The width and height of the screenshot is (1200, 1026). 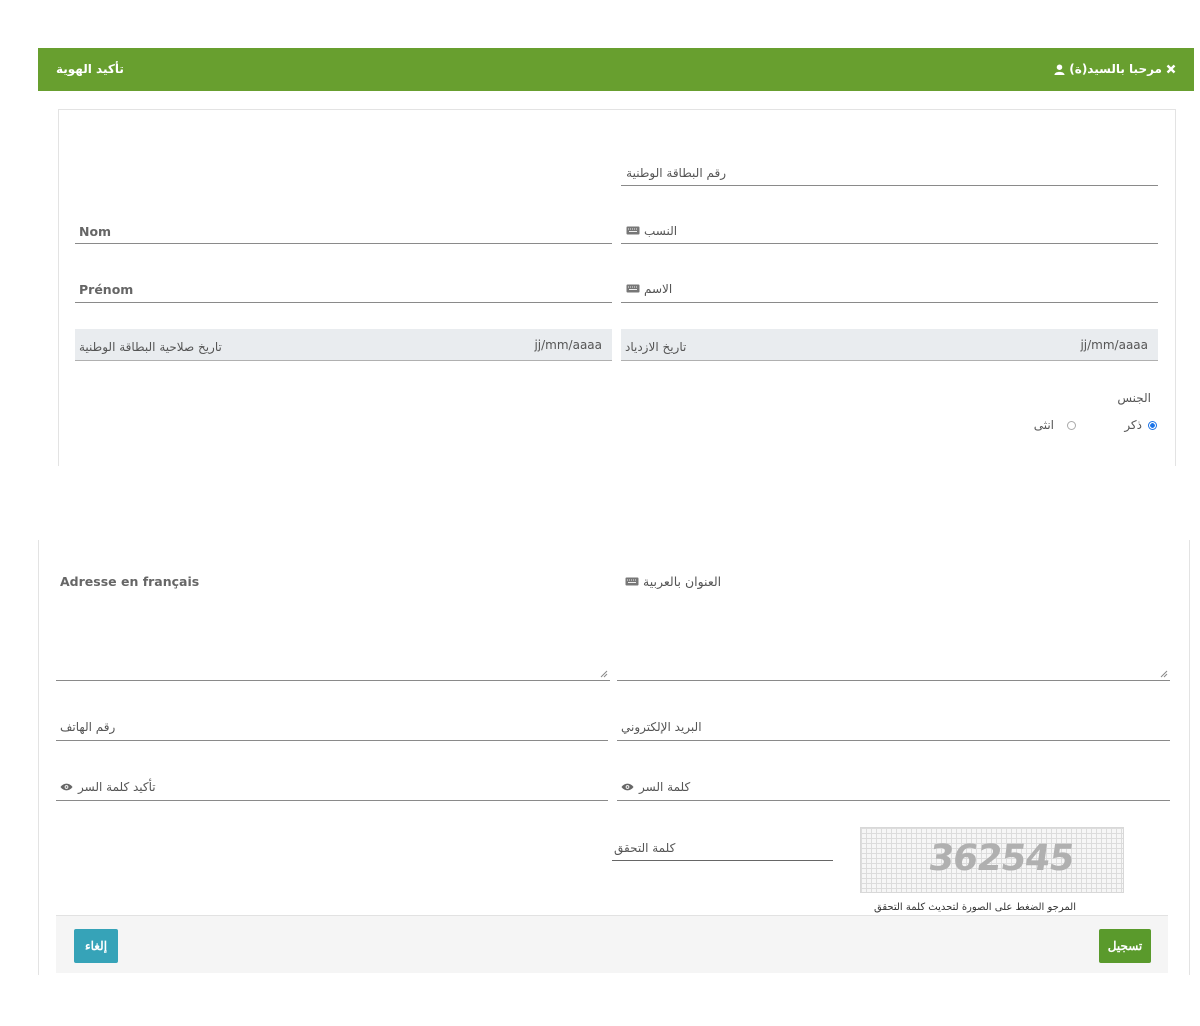 I want to click on prenom-fr-label: Prénom, so click(x=106, y=289).